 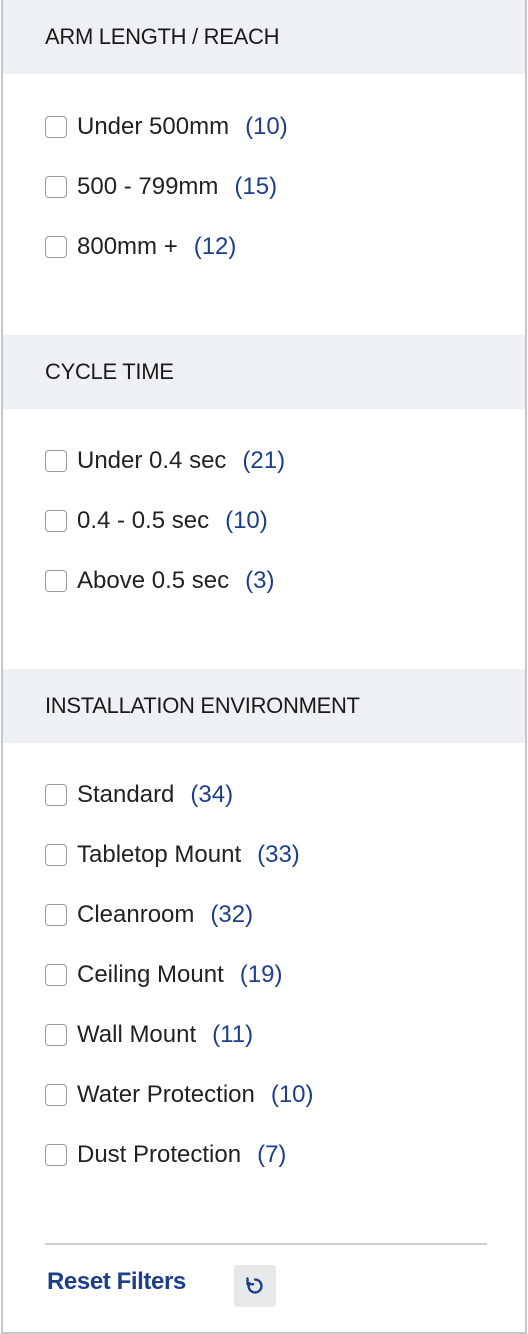 What do you see at coordinates (143, 520) in the screenshot?
I see `option-label: 0.4 - 0.5 sec` at bounding box center [143, 520].